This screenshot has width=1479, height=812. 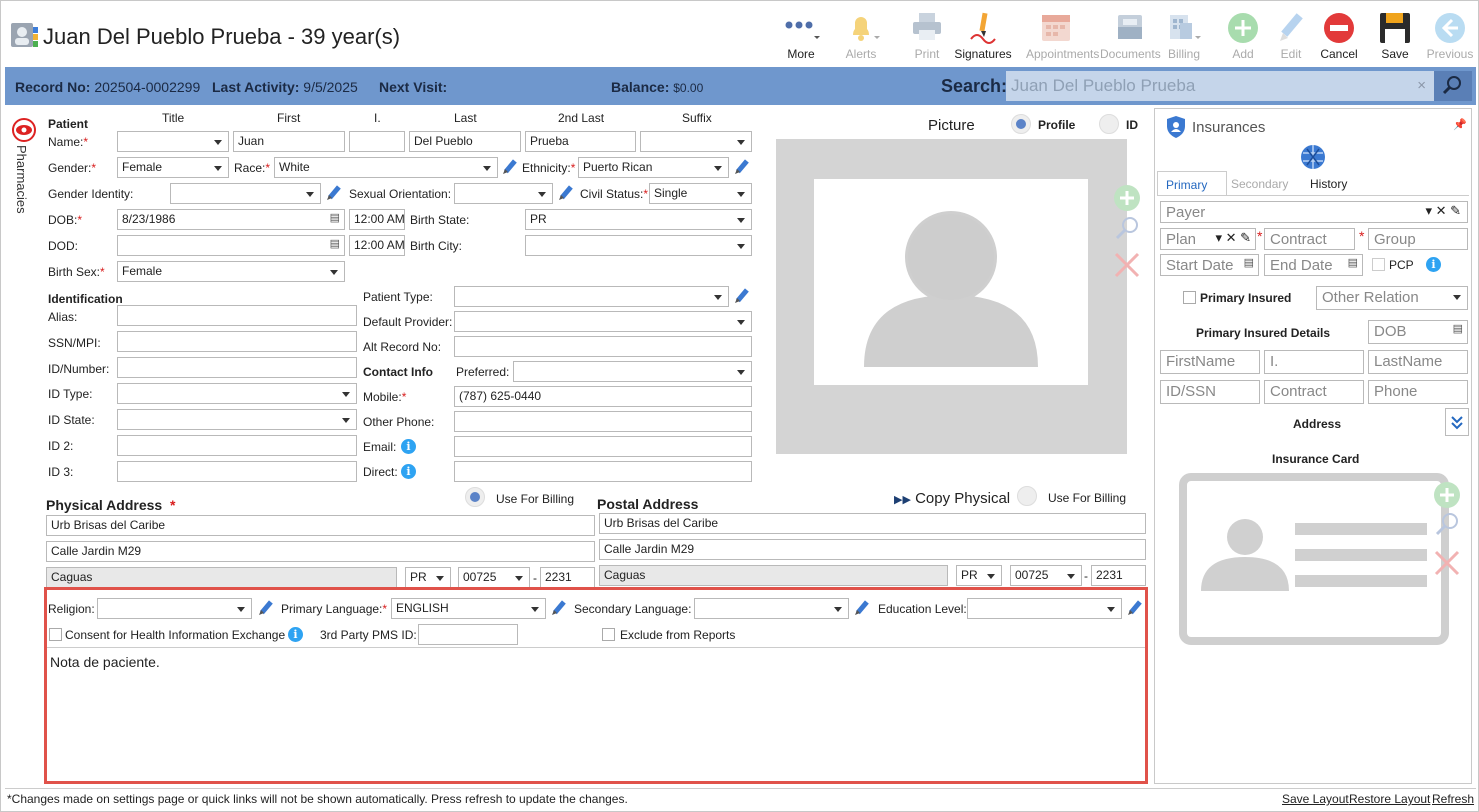 What do you see at coordinates (1418, 392) in the screenshot?
I see `insured-phone-field: Phone` at bounding box center [1418, 392].